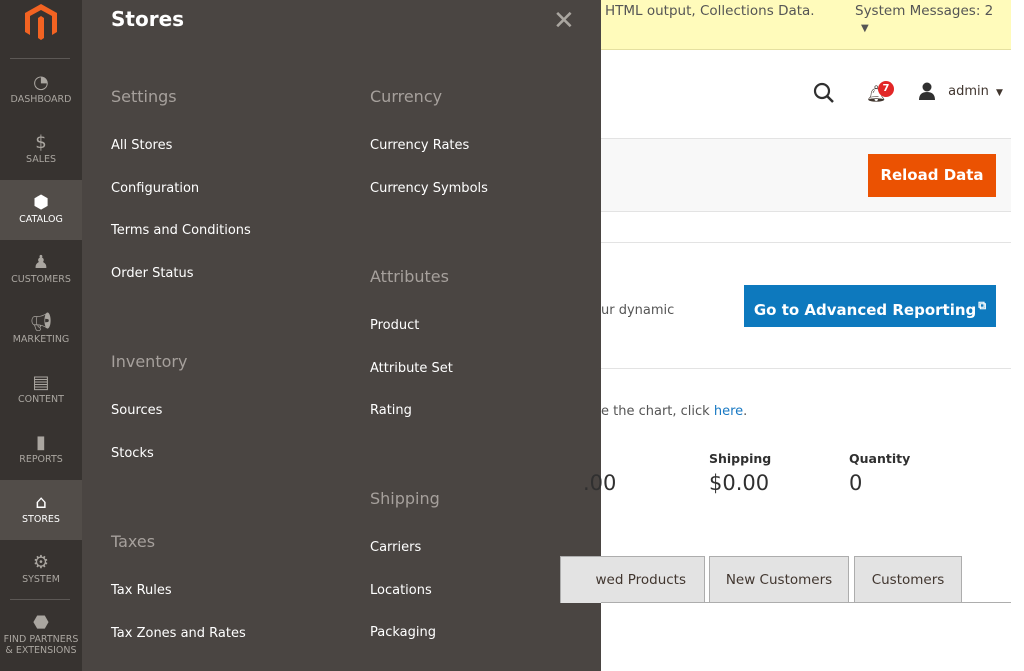 The width and height of the screenshot is (1024, 671). Describe the element at coordinates (880, 458) in the screenshot. I see `stat-label-quantity: Quantity` at that location.